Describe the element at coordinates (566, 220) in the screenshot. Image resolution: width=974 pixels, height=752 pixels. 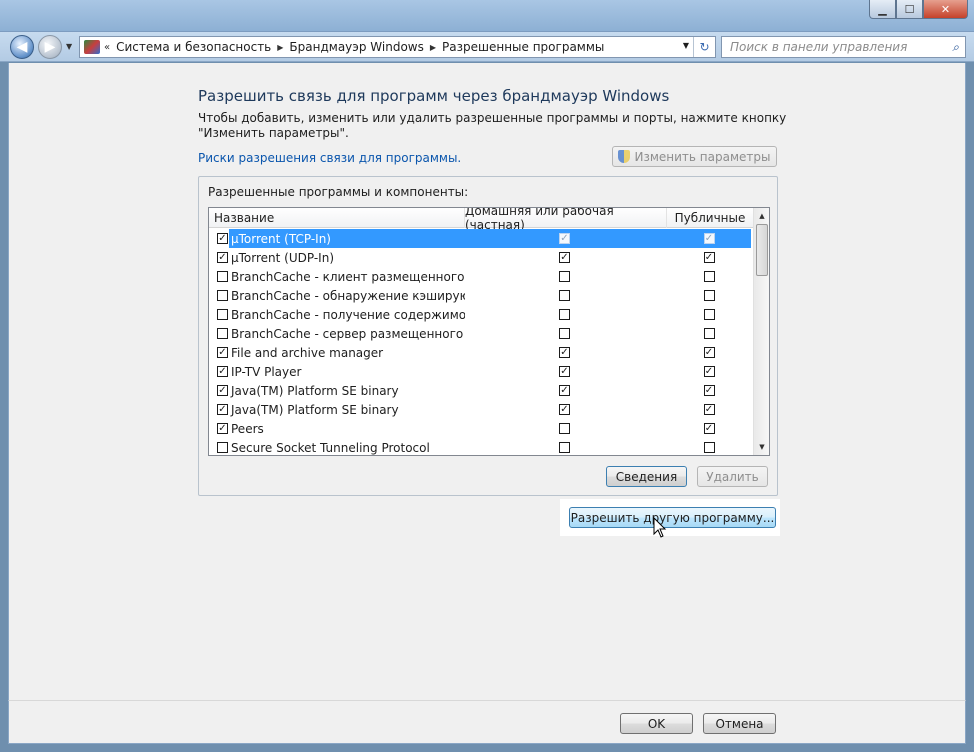
I see `column-header-home: Домашняя или рабочая (частная)` at that location.